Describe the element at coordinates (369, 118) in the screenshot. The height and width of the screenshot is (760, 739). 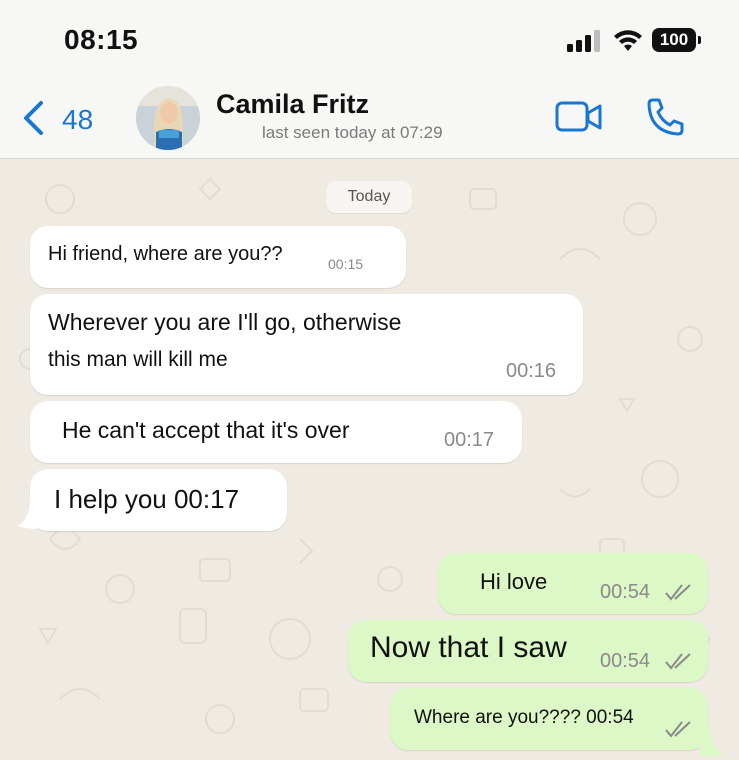
I see `chat-header: 48 Camila Fritz last seen today at 07:29` at that location.